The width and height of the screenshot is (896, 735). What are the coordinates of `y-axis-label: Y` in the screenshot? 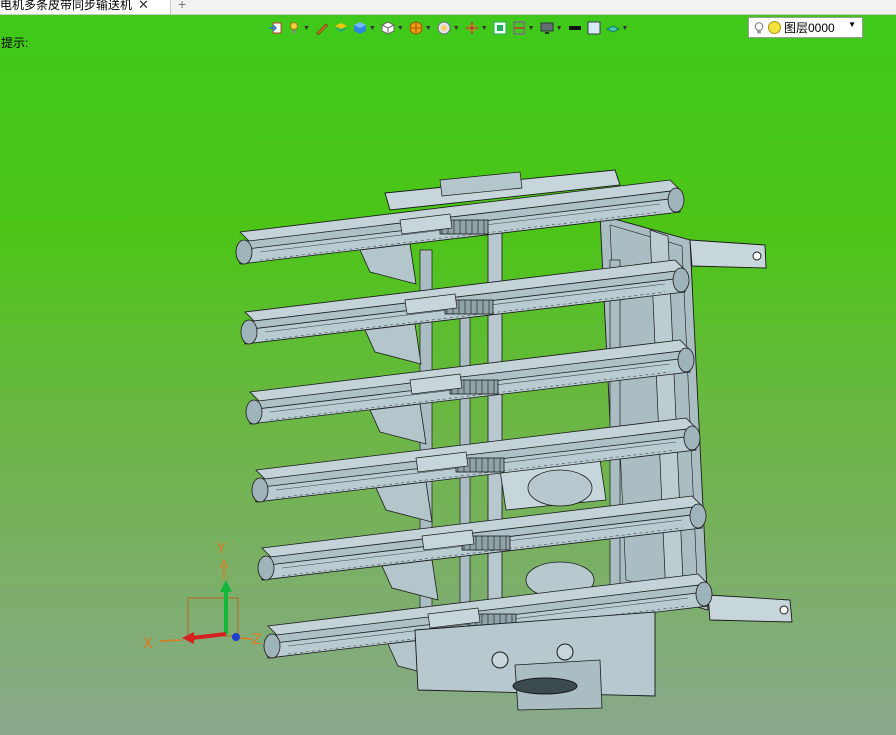 It's located at (221, 549).